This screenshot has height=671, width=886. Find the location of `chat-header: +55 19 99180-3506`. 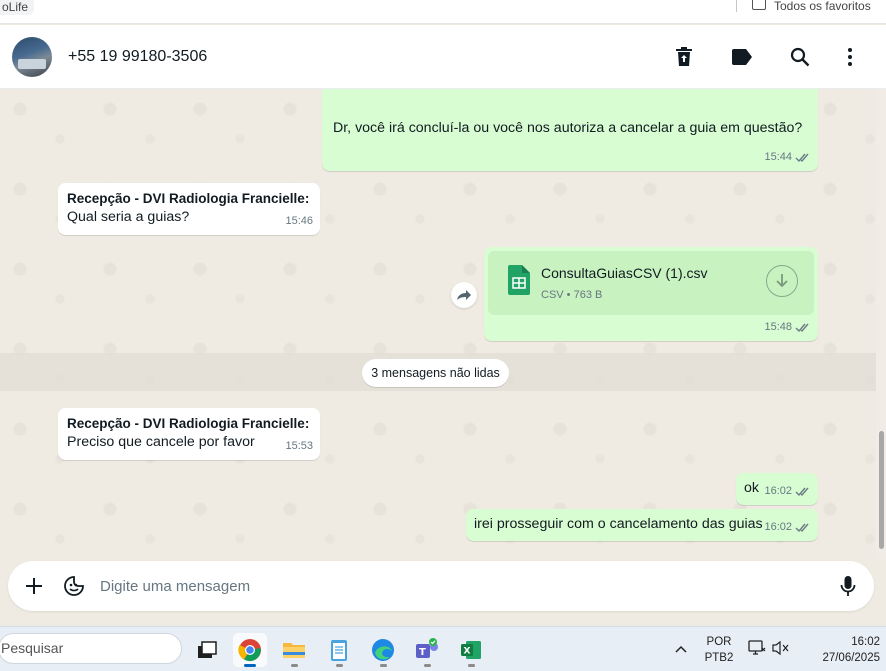

chat-header: +55 19 99180-3506 is located at coordinates (443, 57).